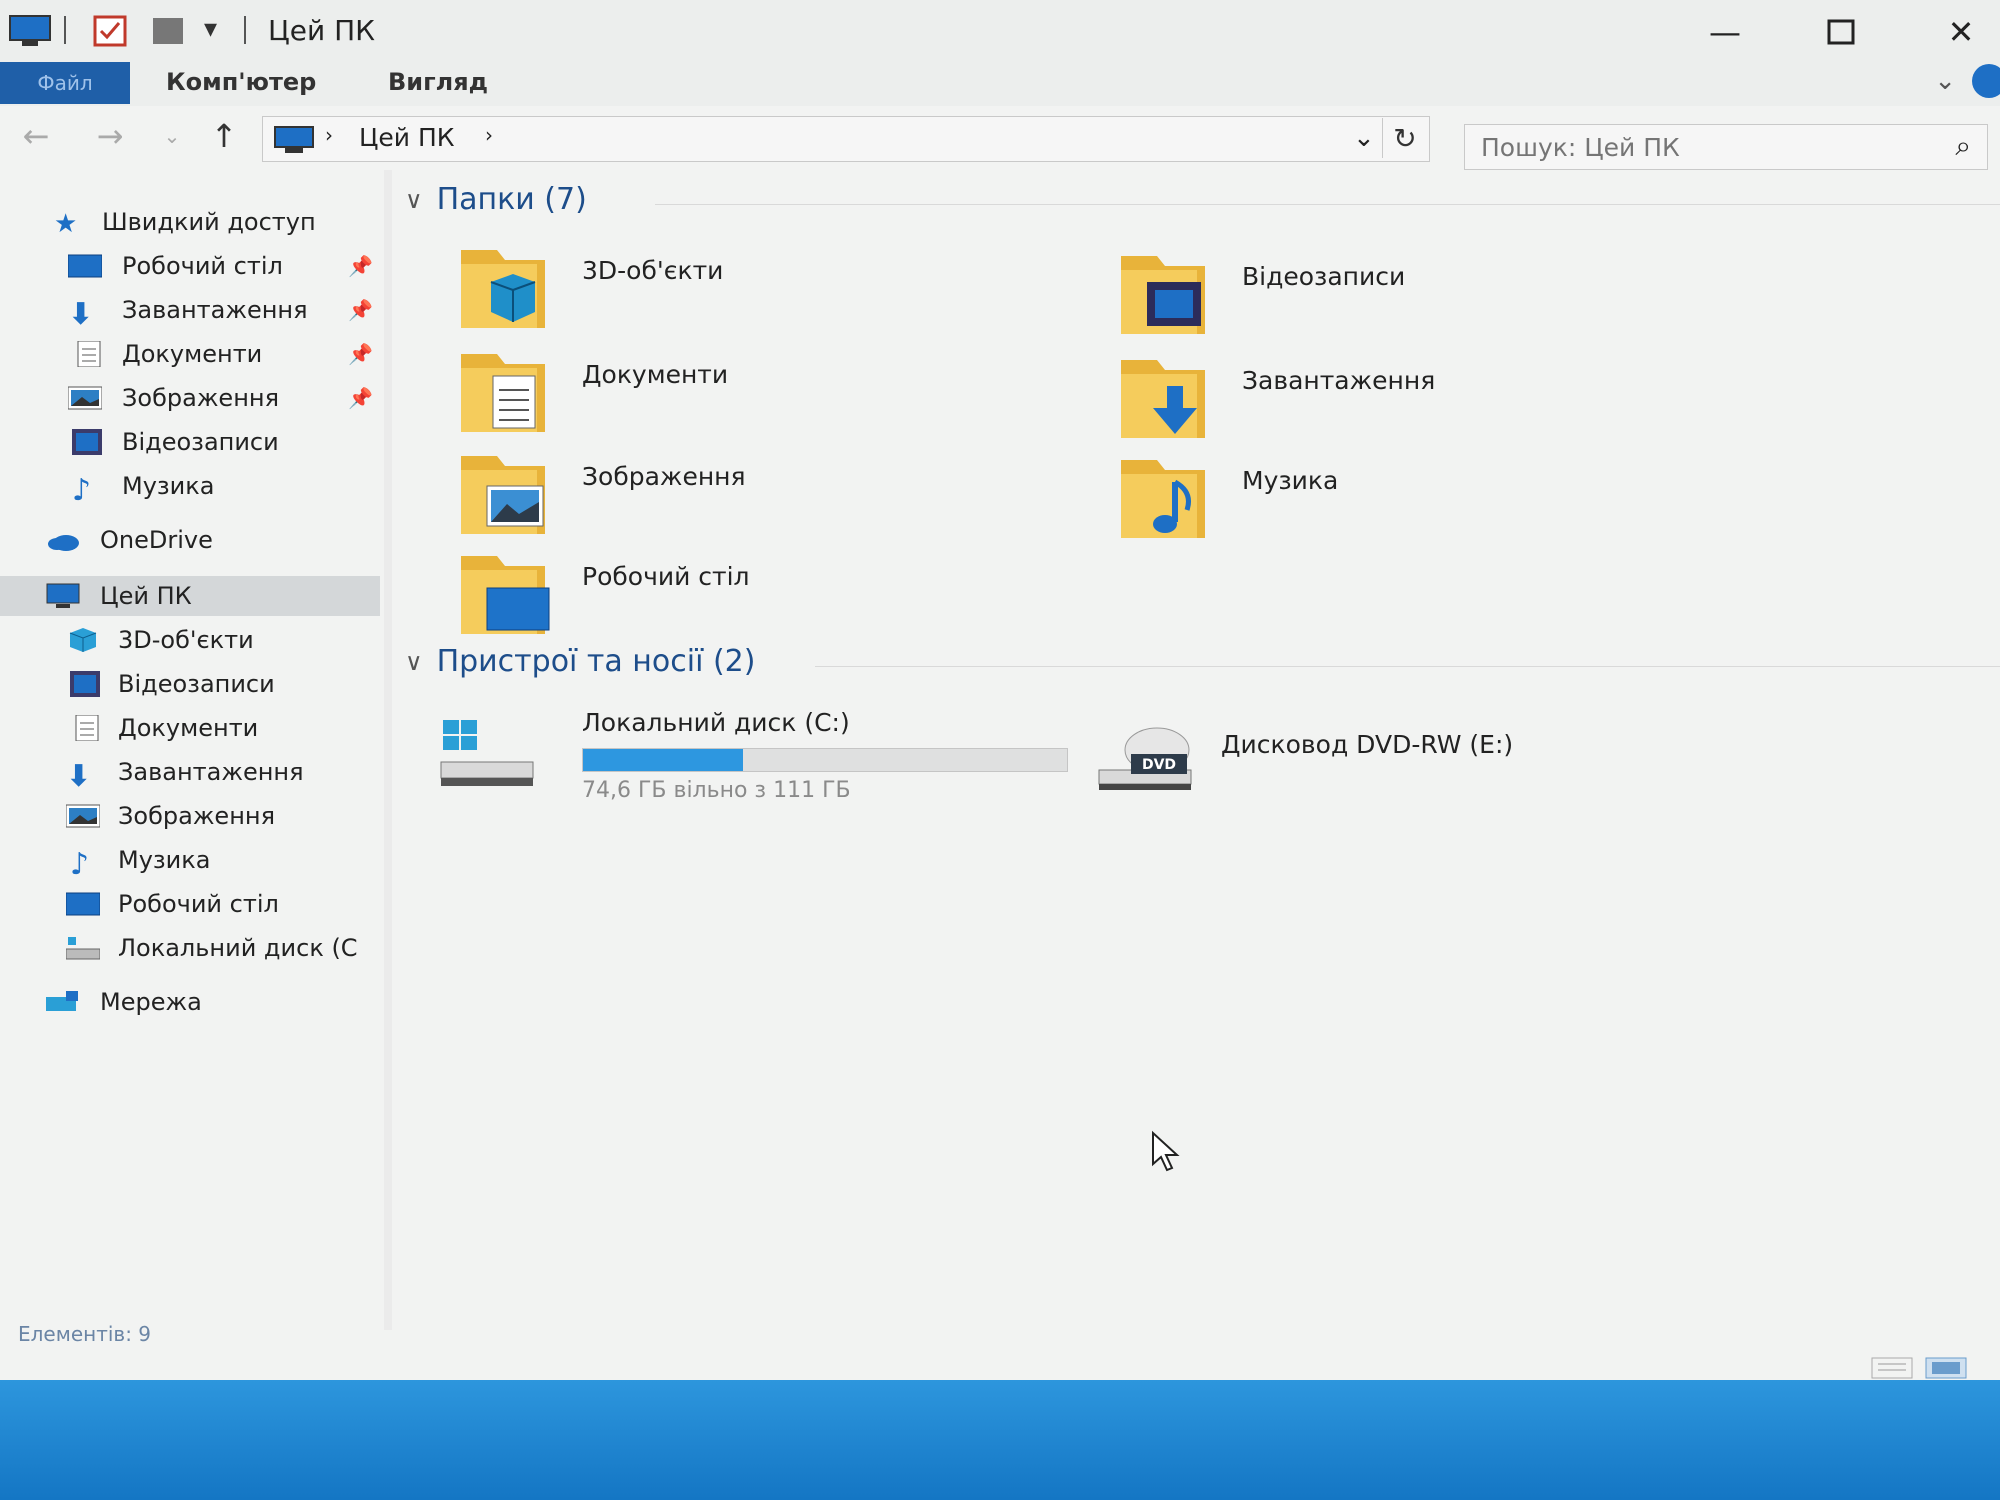  Describe the element at coordinates (168, 31) in the screenshot. I see `new-folder-icon` at that location.